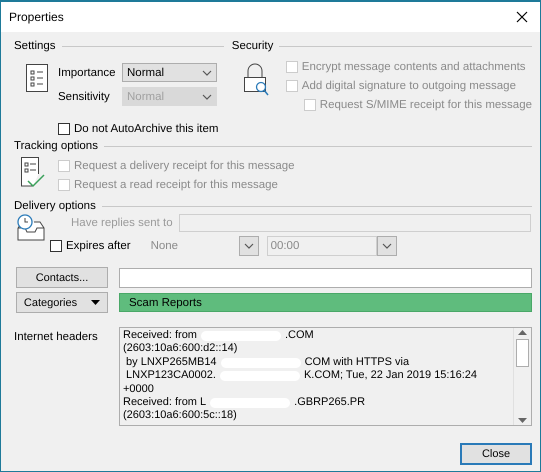  What do you see at coordinates (496, 454) in the screenshot?
I see `close-button: Close` at bounding box center [496, 454].